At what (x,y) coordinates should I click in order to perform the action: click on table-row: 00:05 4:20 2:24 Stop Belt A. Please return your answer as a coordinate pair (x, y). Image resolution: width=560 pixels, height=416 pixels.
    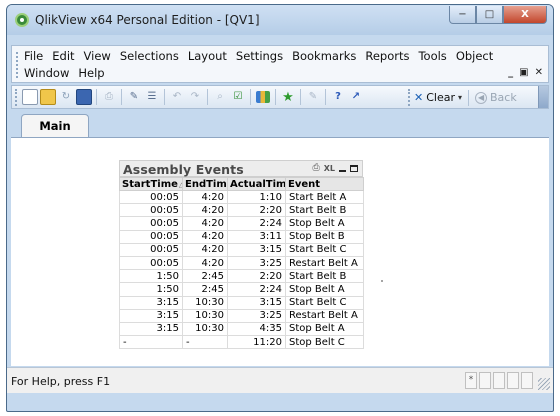
    Looking at the image, I should click on (241, 223).